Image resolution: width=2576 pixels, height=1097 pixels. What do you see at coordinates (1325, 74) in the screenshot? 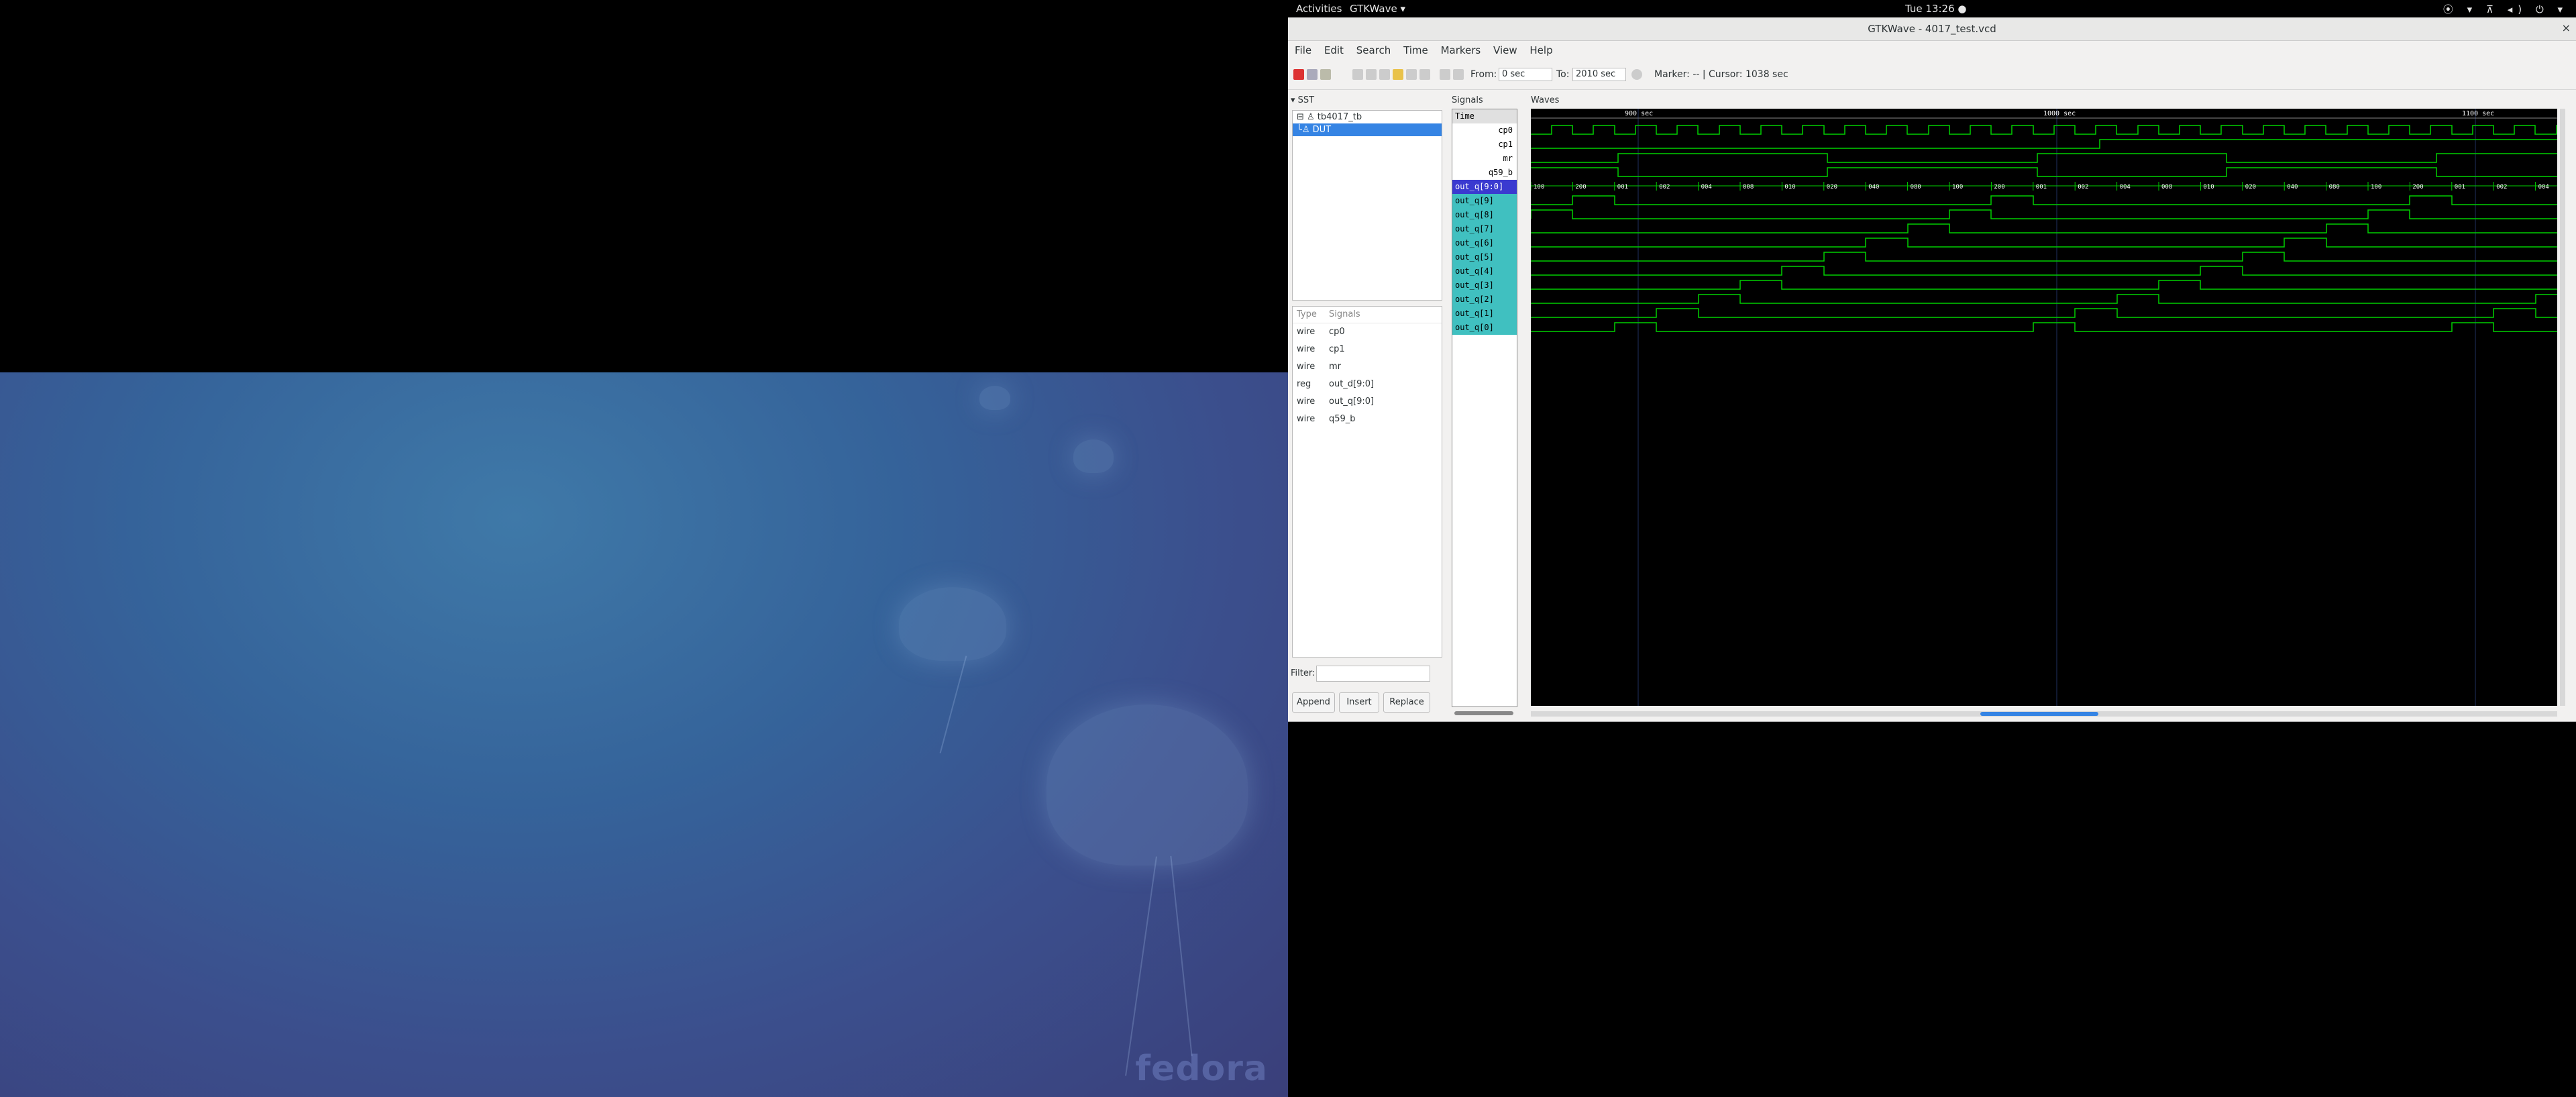
I see `paste-icon` at bounding box center [1325, 74].